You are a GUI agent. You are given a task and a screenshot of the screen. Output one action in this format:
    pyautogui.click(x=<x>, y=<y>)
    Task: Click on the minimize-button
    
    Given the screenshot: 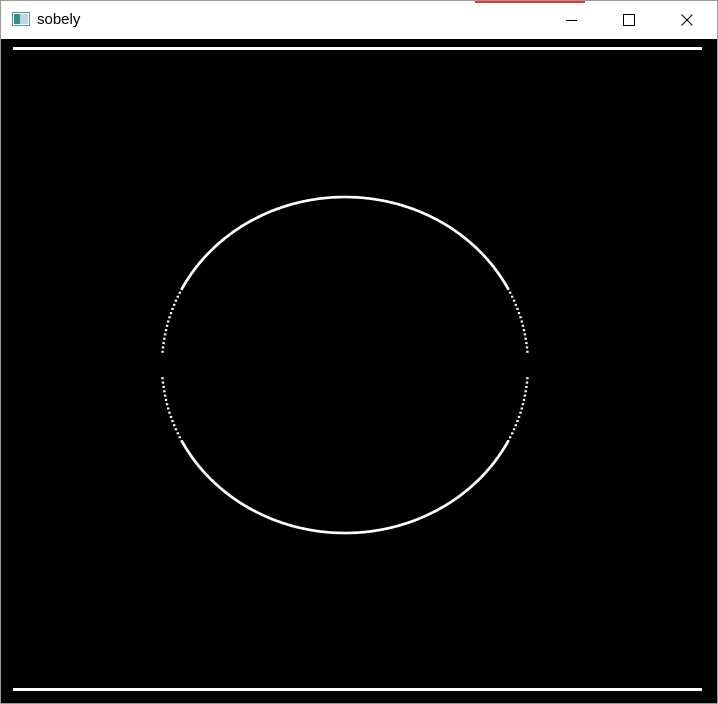 What is the action you would take?
    pyautogui.click(x=572, y=20)
    